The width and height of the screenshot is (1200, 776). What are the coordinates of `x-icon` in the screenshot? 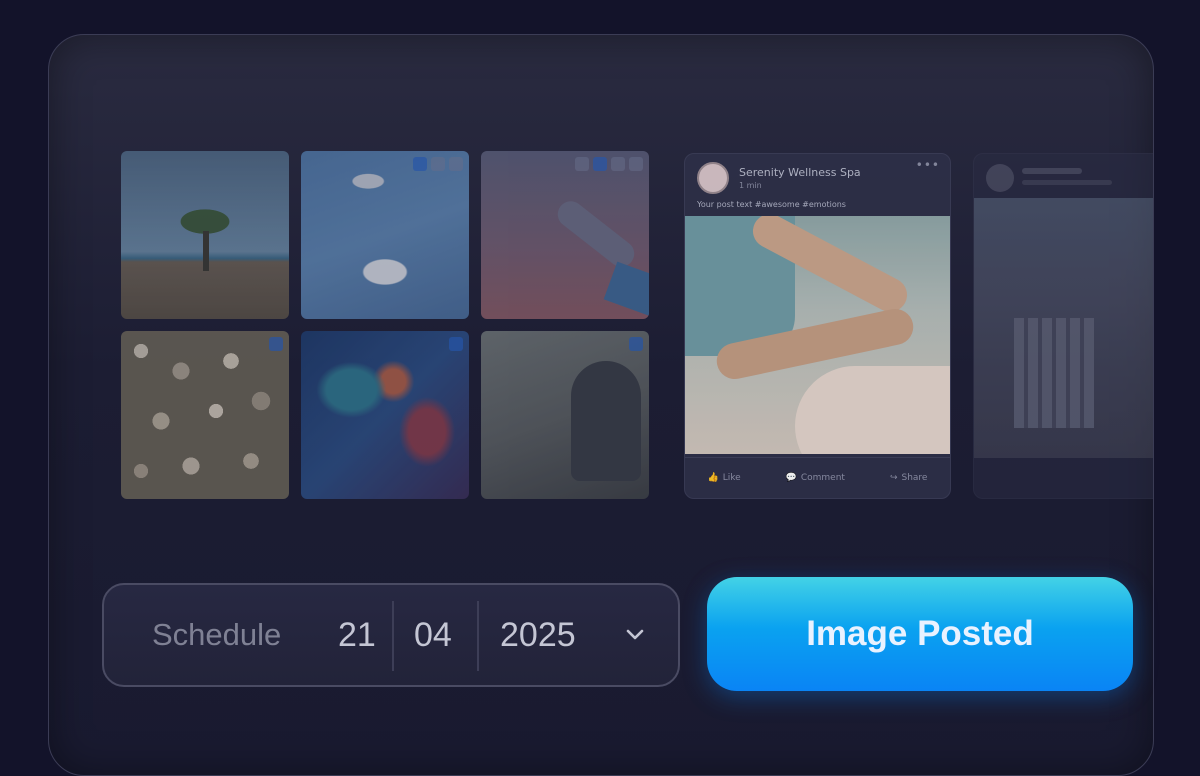 It's located at (636, 164).